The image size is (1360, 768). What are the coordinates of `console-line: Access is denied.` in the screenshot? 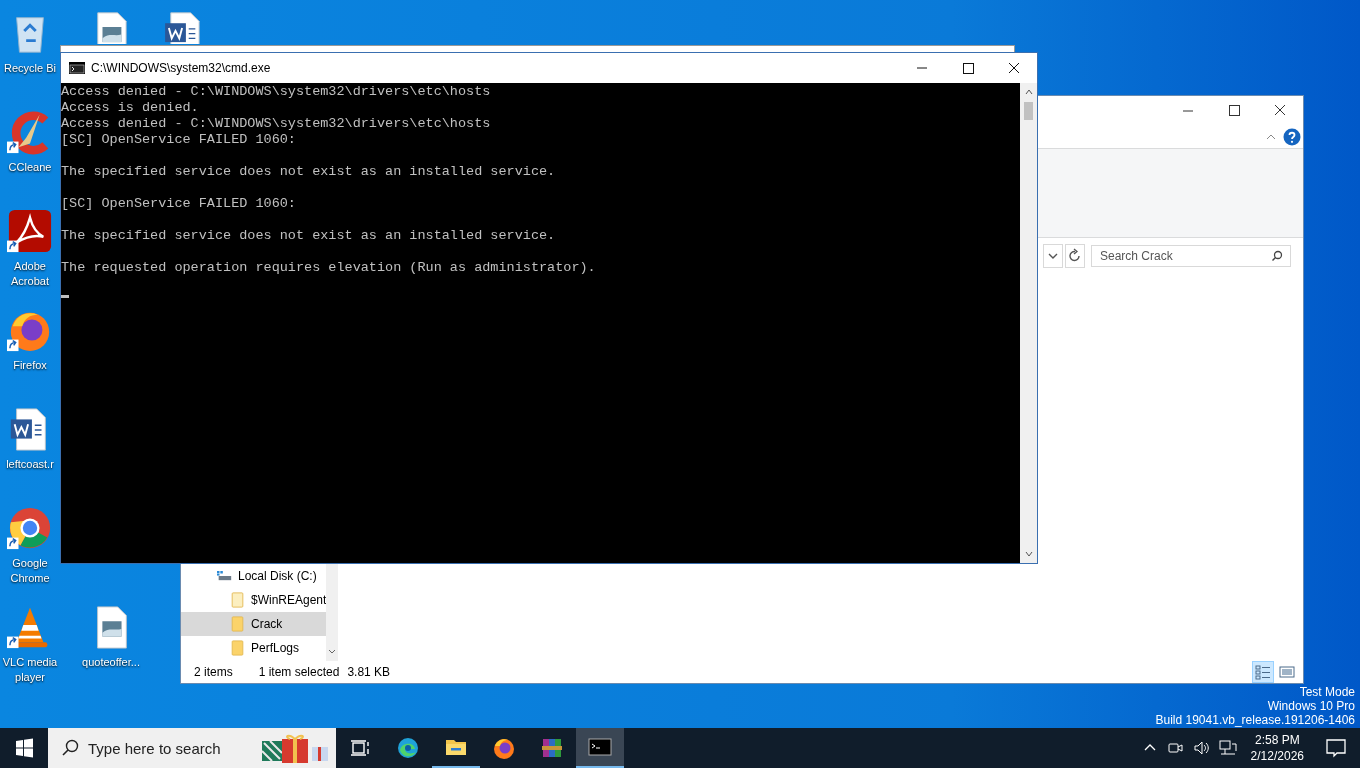 It's located at (130, 108).